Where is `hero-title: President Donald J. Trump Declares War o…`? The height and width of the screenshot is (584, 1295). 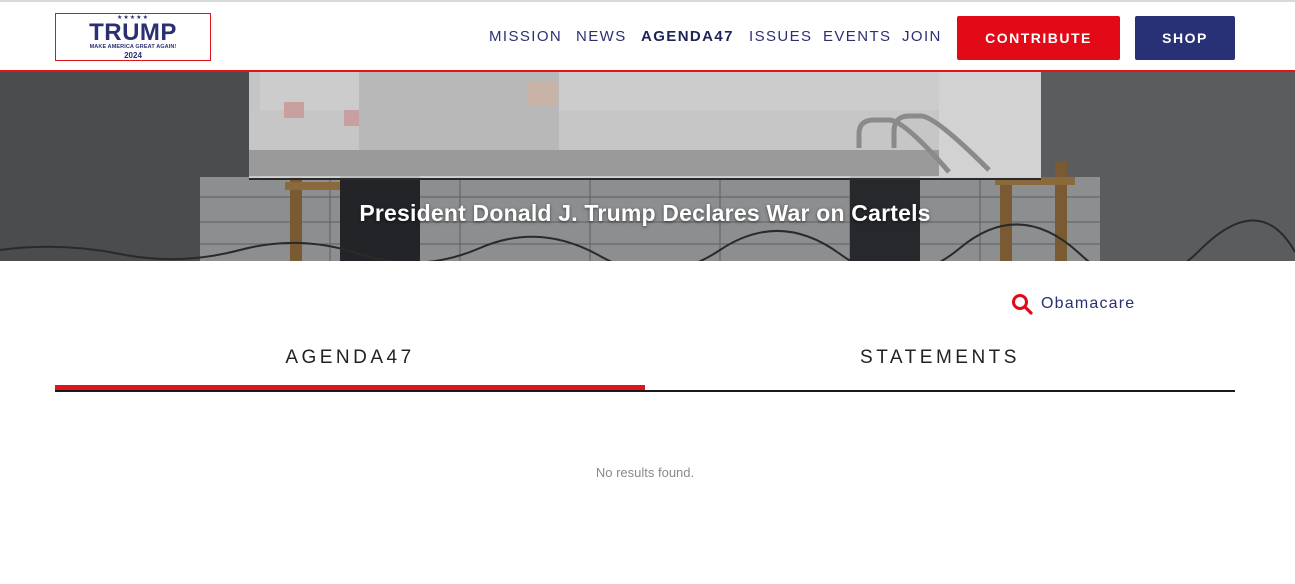 hero-title: President Donald J. Trump Declares War o… is located at coordinates (645, 213).